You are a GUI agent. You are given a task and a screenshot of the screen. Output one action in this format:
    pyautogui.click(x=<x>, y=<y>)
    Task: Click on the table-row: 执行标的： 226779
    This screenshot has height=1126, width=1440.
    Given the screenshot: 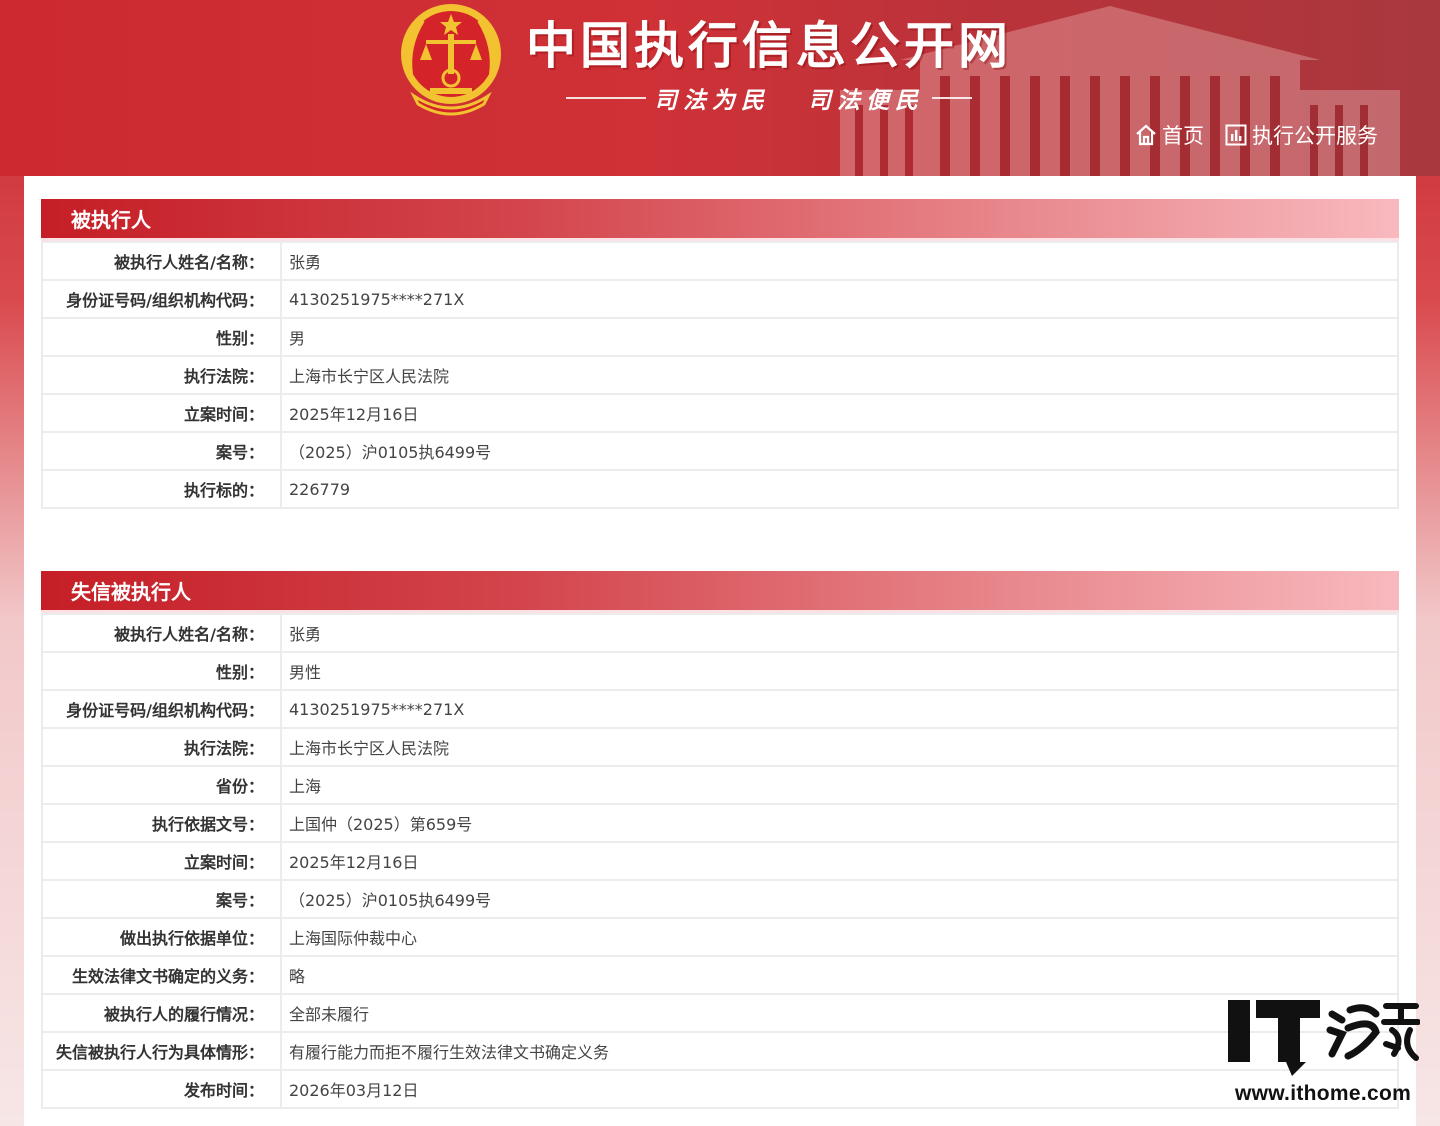 What is the action you would take?
    pyautogui.click(x=720, y=489)
    